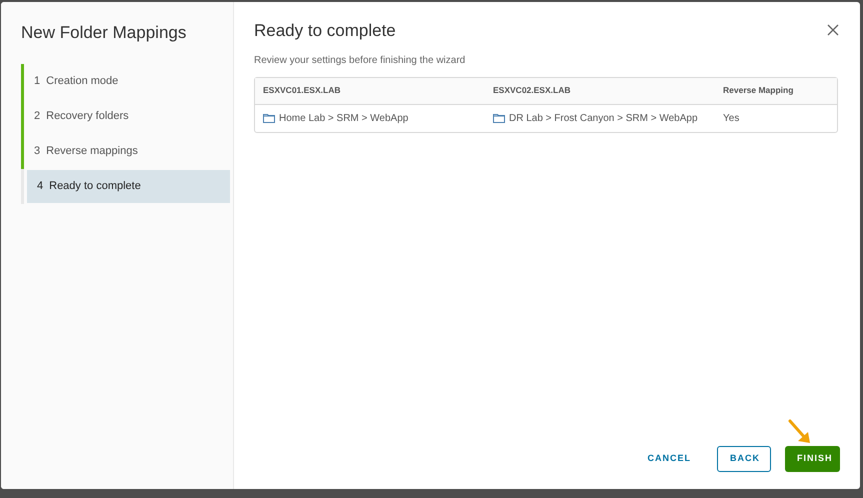 Image resolution: width=863 pixels, height=498 pixels. I want to click on dialog-button: BACK, so click(744, 459).